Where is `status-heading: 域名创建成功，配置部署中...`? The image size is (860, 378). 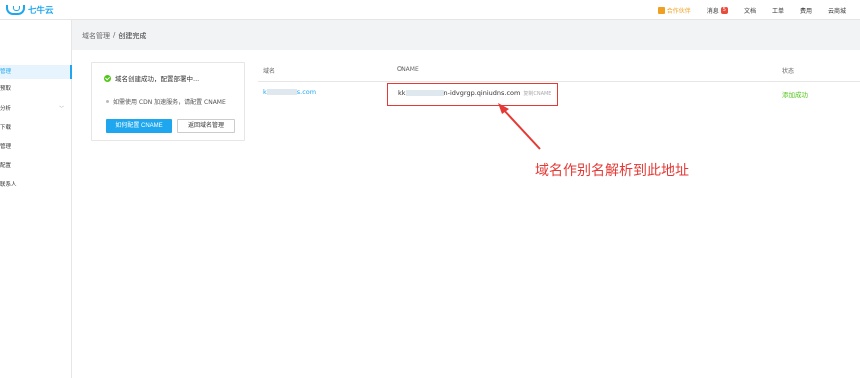 status-heading: 域名创建成功，配置部署中... is located at coordinates (151, 78).